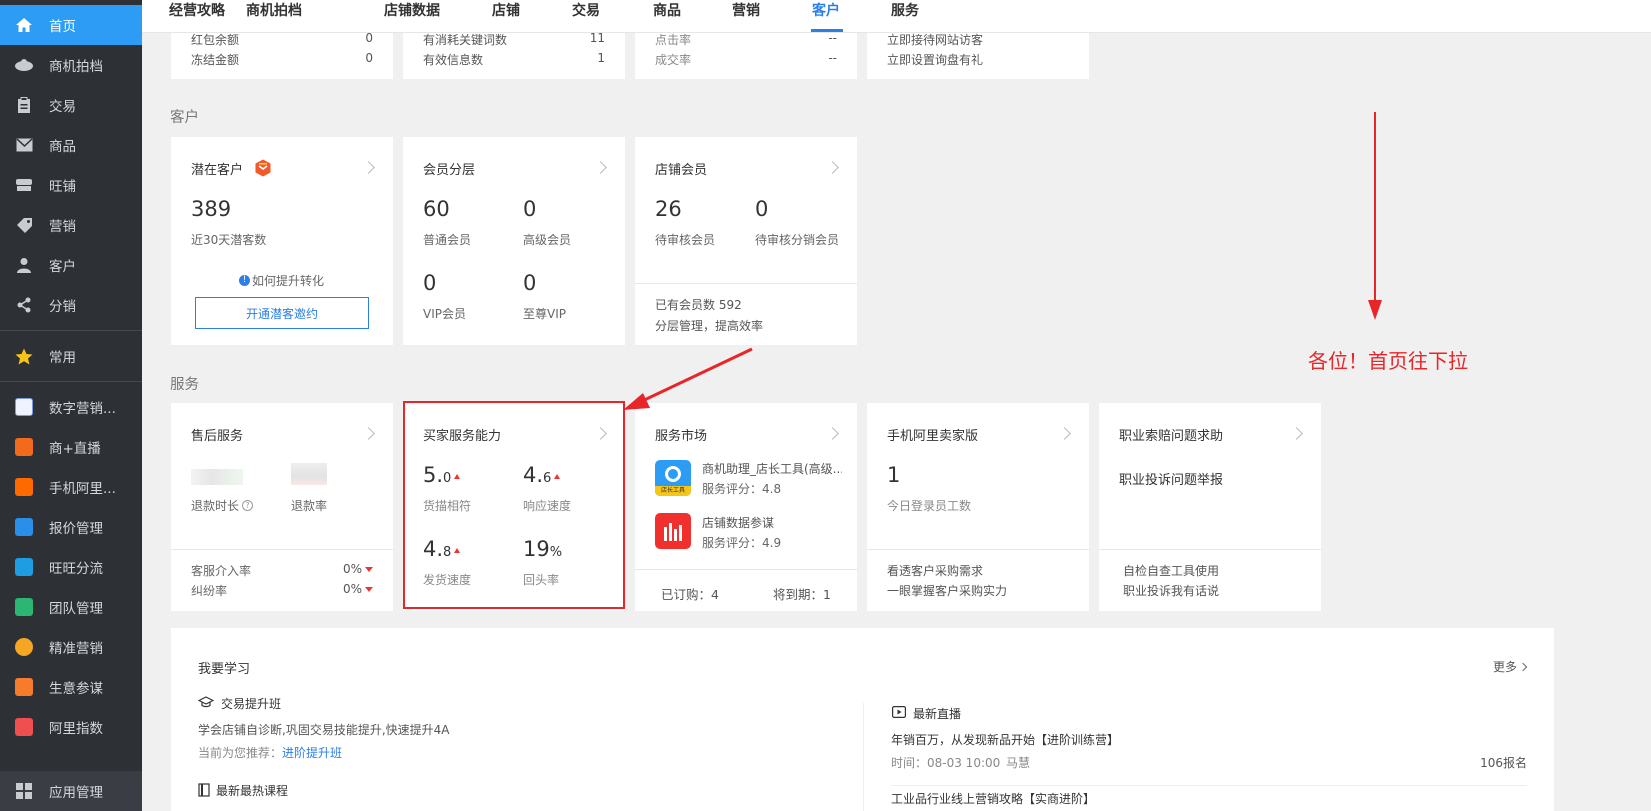  What do you see at coordinates (1375, 310) in the screenshot?
I see `down-arrow-head` at bounding box center [1375, 310].